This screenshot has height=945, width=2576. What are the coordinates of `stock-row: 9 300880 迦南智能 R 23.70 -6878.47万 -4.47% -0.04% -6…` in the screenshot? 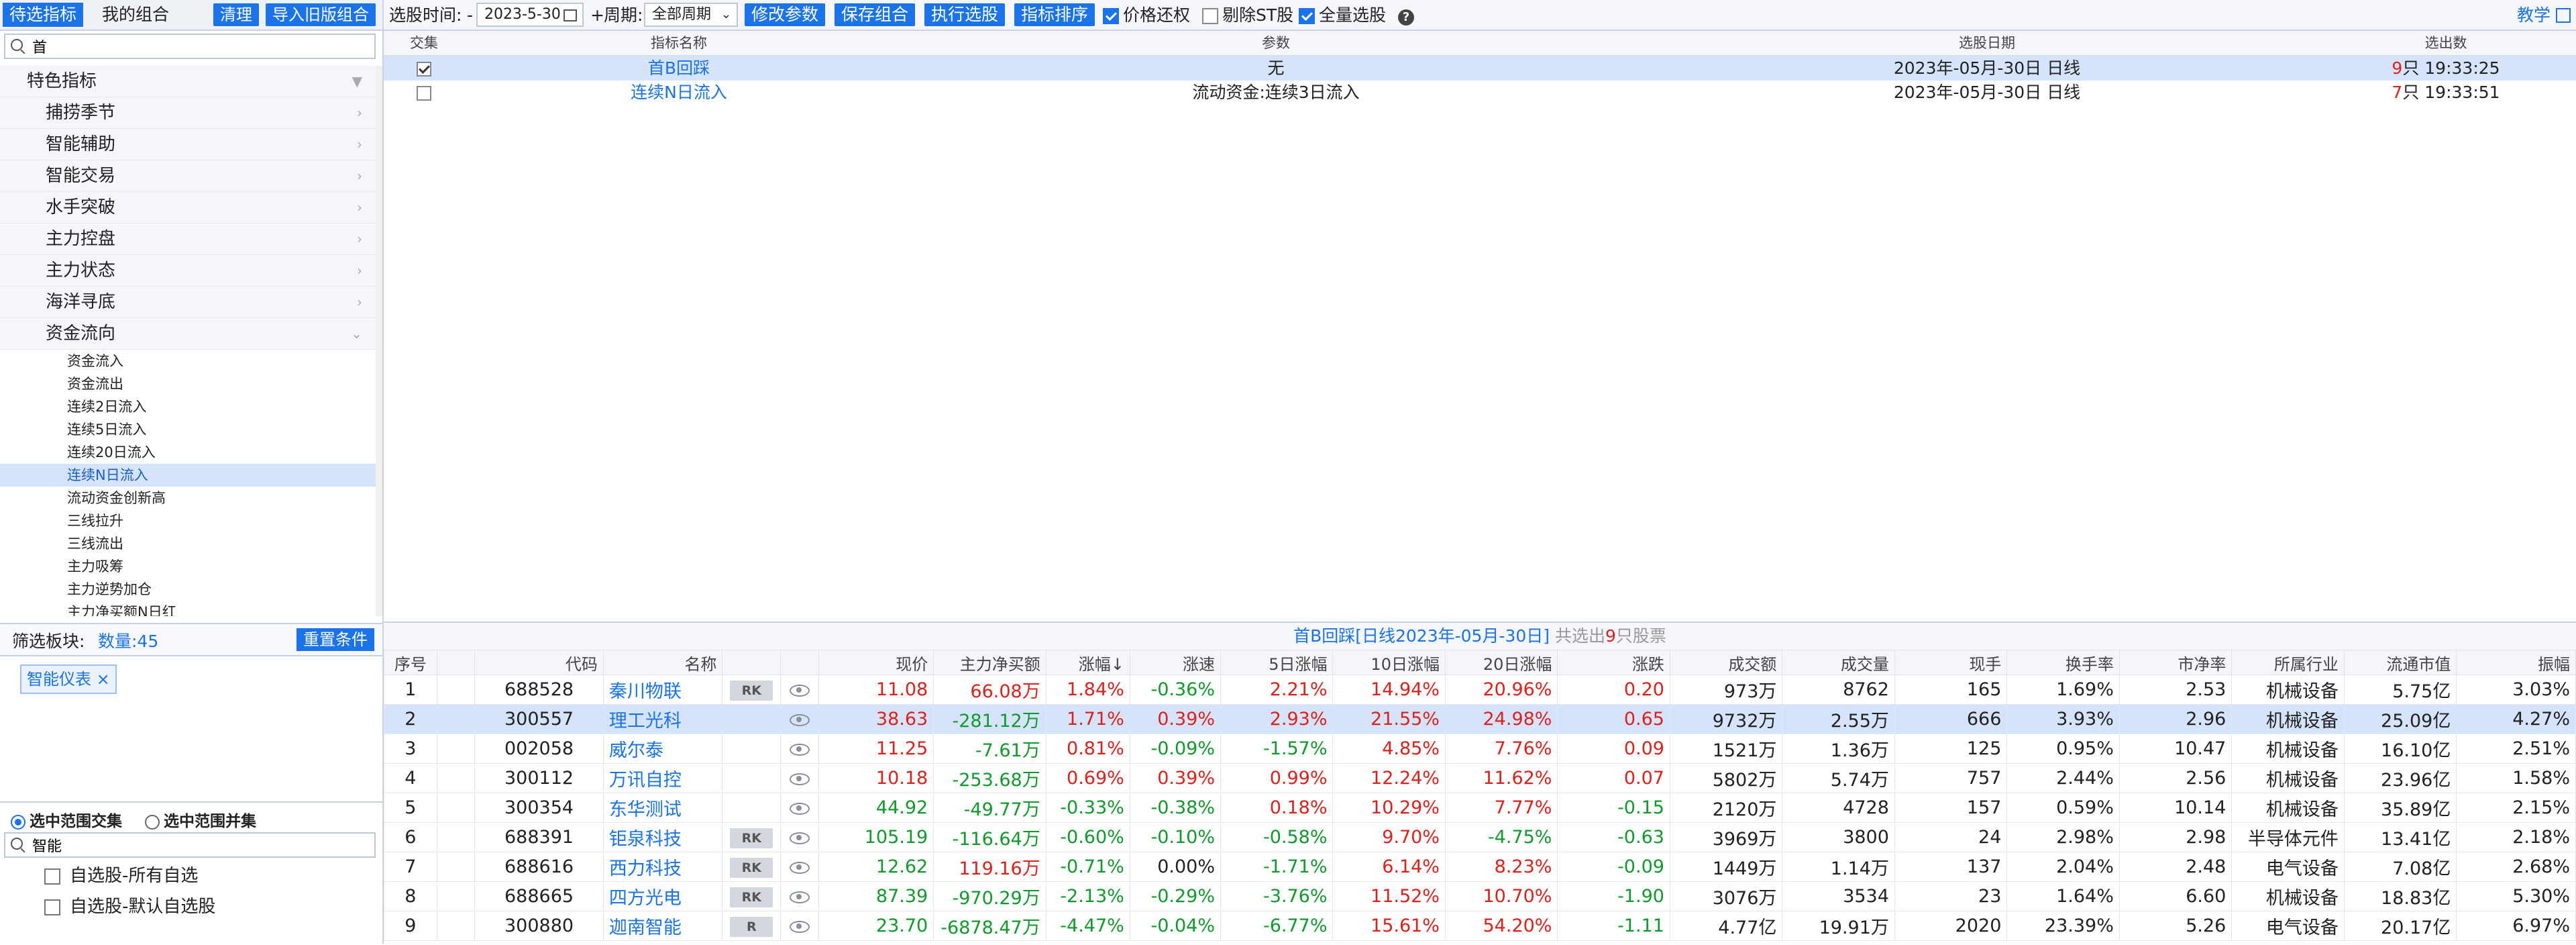 It's located at (1480, 926).